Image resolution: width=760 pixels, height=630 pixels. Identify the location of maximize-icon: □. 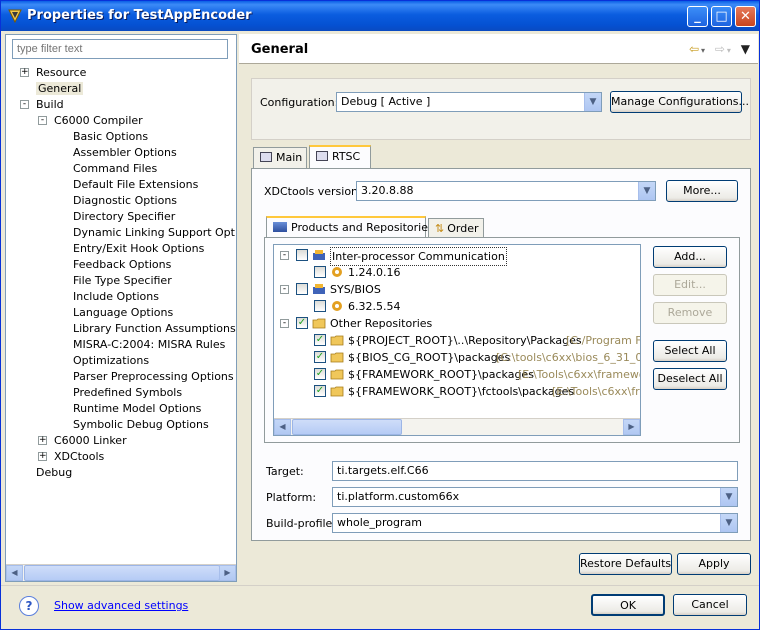
(721, 16).